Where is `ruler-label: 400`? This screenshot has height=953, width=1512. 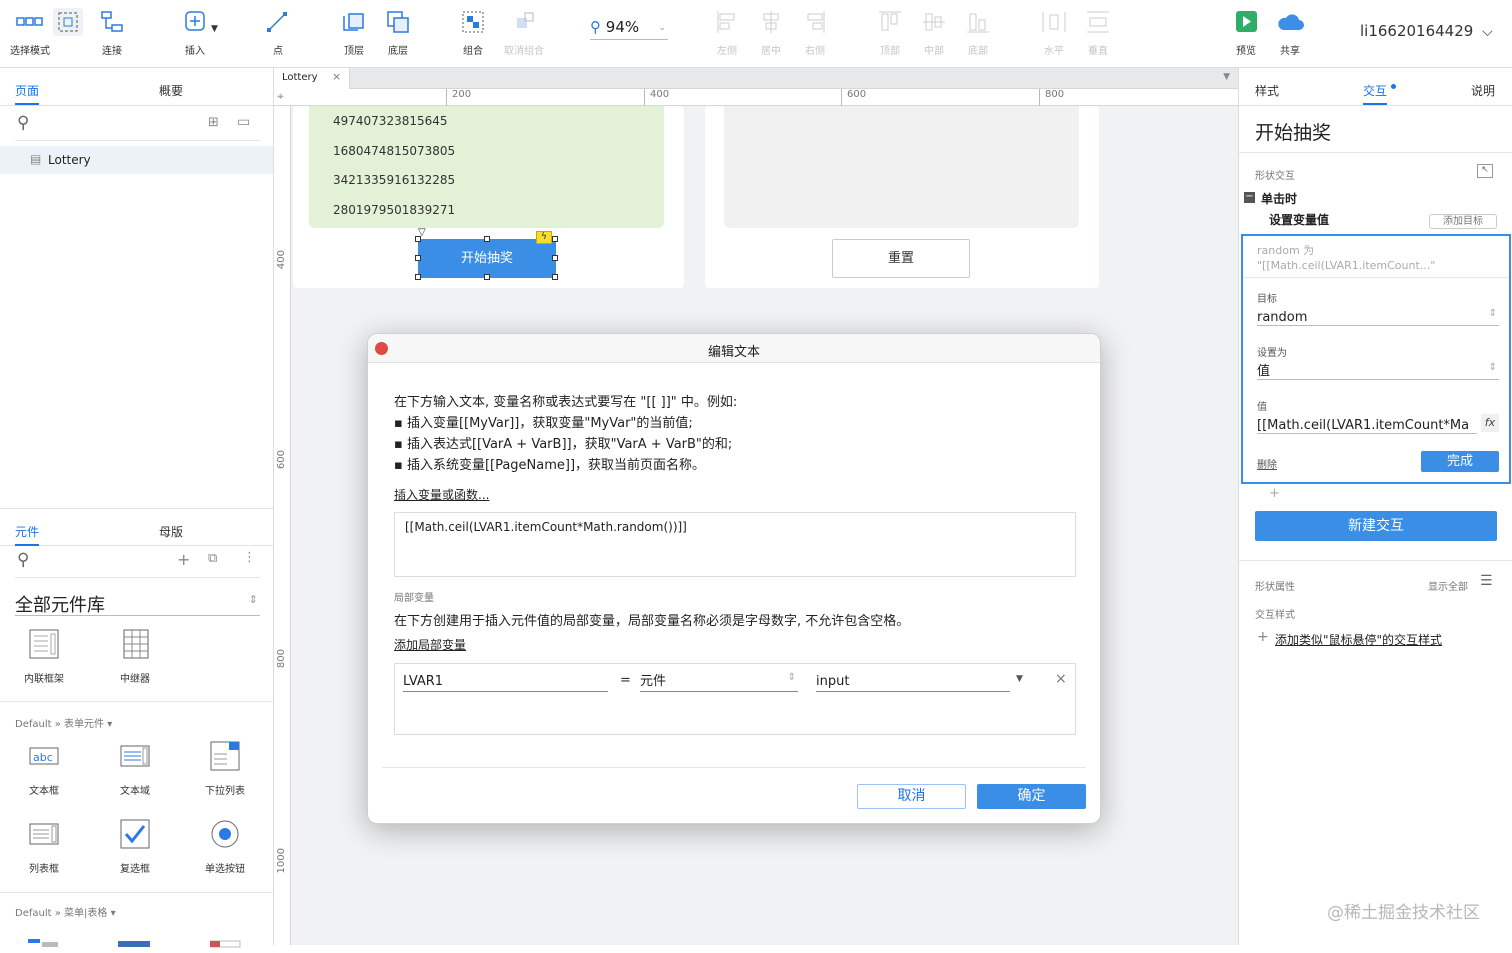 ruler-label: 400 is located at coordinates (656, 97).